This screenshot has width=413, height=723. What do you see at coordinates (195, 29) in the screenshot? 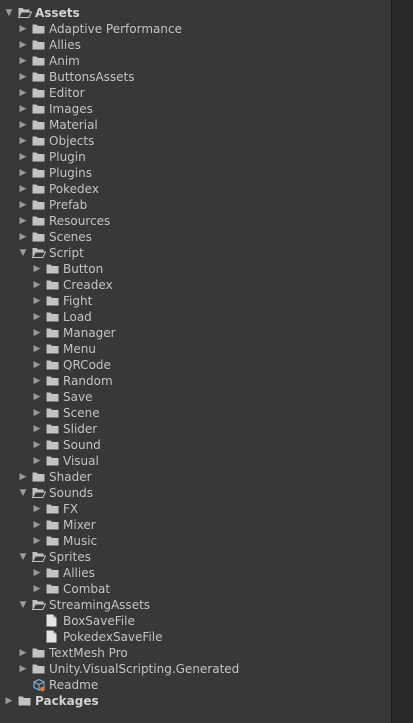
I see `tree-item-folder-adaptive-performance: ▶ Adaptive Performance` at bounding box center [195, 29].